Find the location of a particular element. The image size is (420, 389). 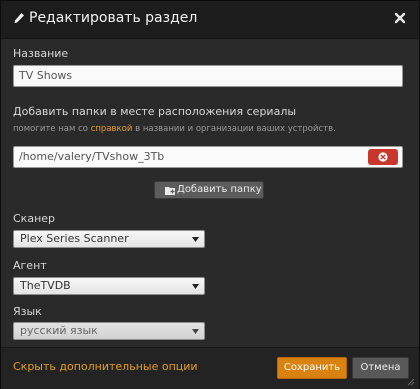

language-label: Язык is located at coordinates (27, 311).